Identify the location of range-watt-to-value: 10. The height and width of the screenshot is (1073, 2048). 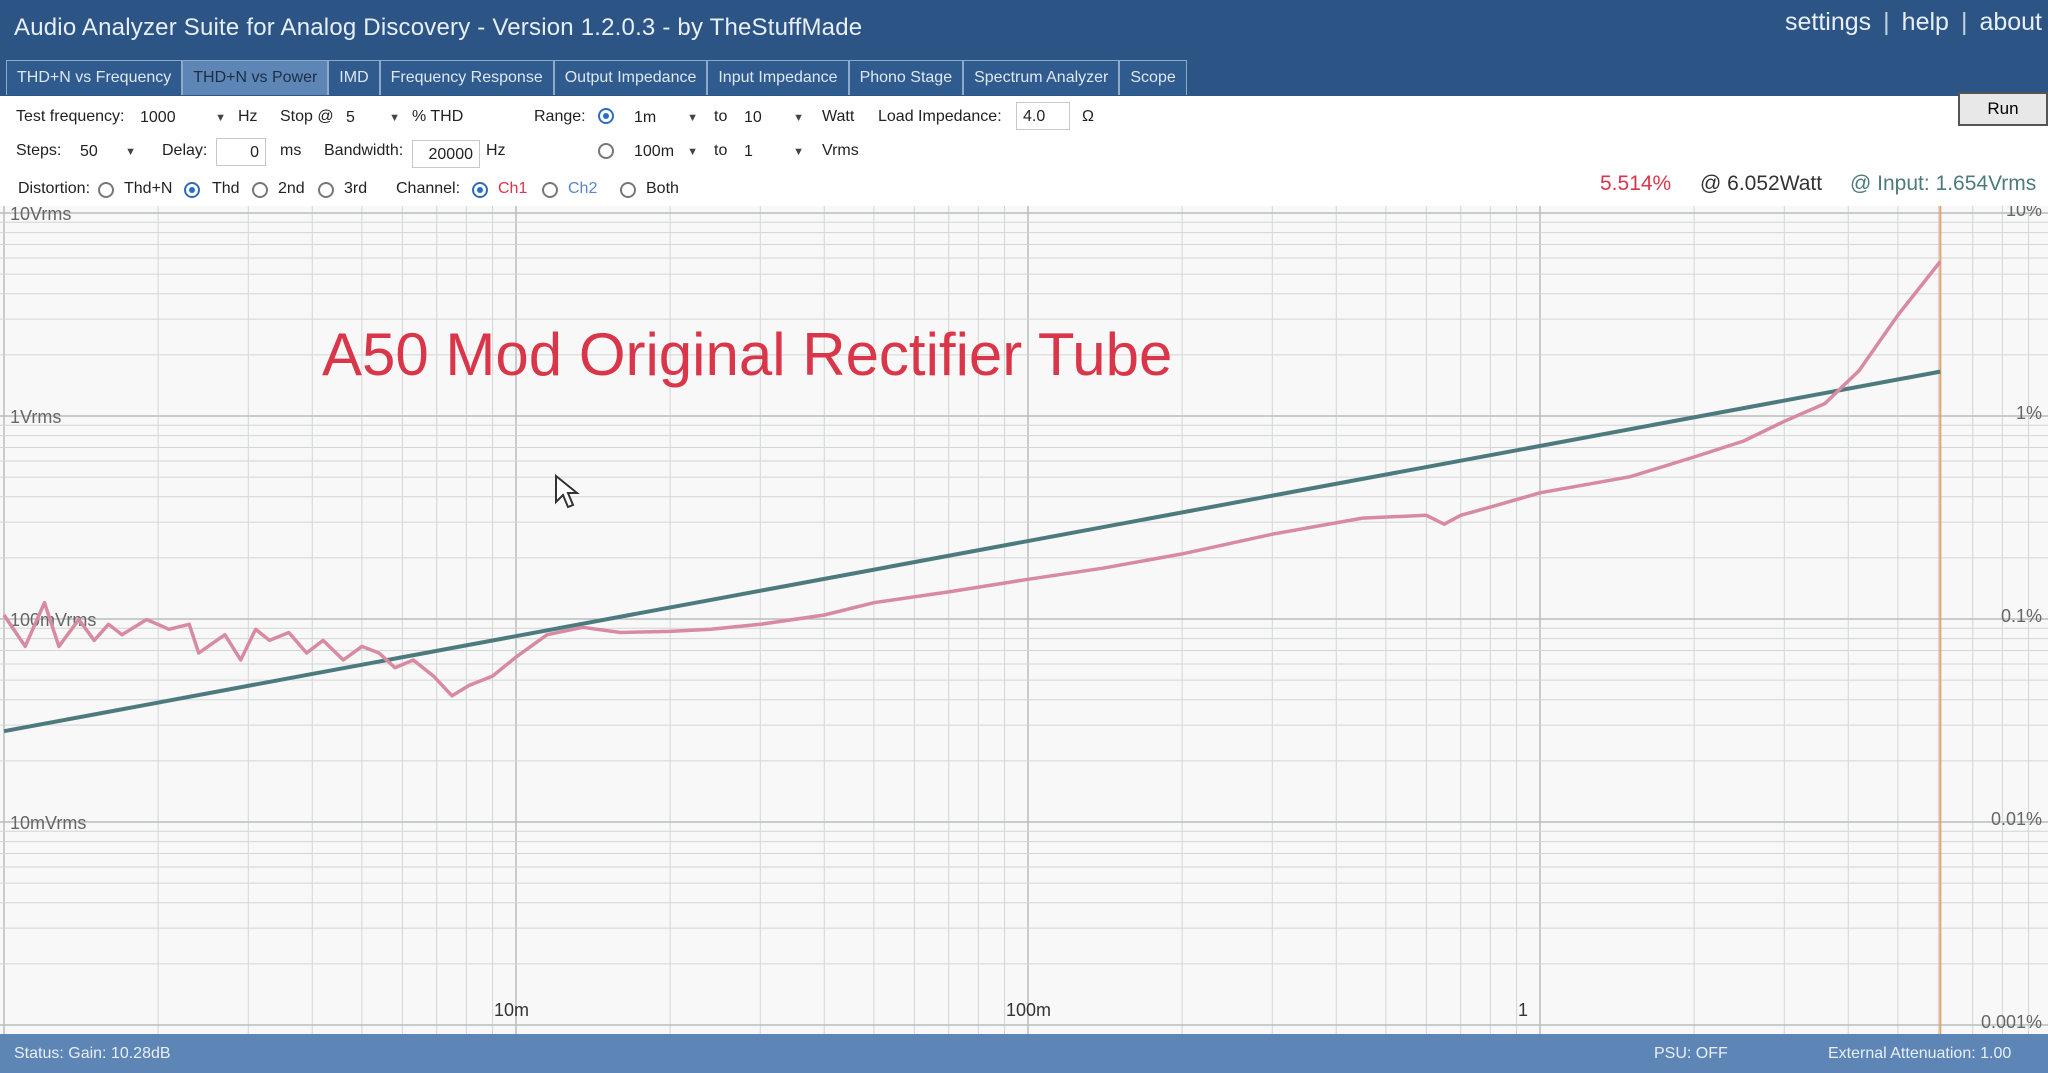
(753, 117).